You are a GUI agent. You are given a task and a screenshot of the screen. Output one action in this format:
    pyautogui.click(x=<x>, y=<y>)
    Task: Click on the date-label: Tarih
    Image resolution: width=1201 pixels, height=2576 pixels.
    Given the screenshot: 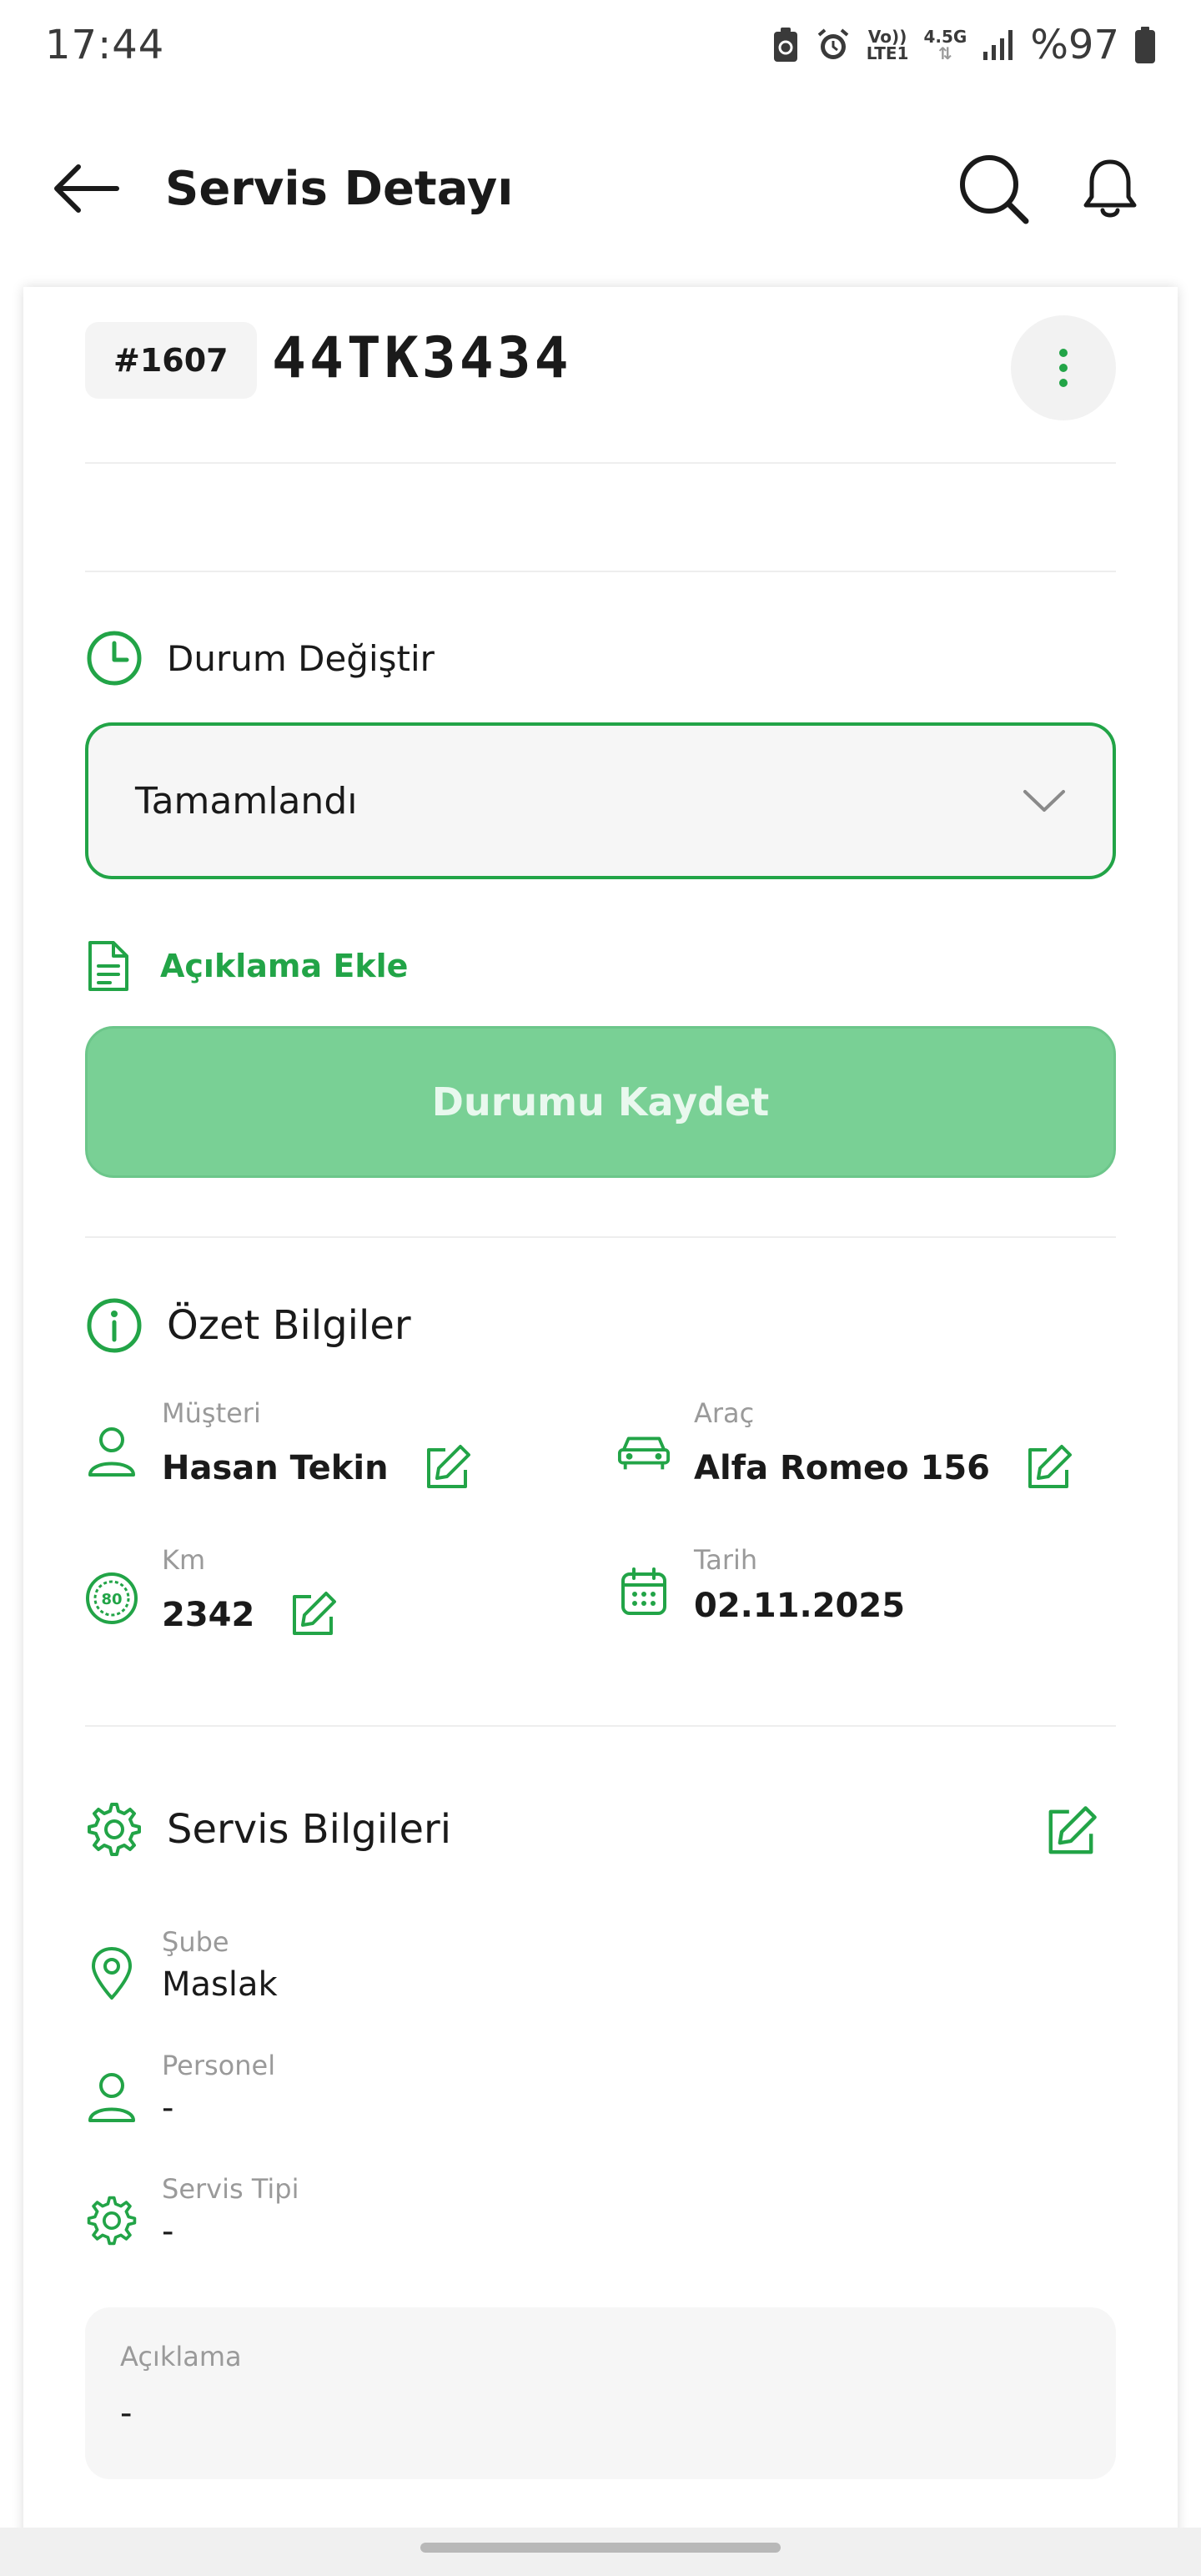 What is the action you would take?
    pyautogui.click(x=726, y=1560)
    